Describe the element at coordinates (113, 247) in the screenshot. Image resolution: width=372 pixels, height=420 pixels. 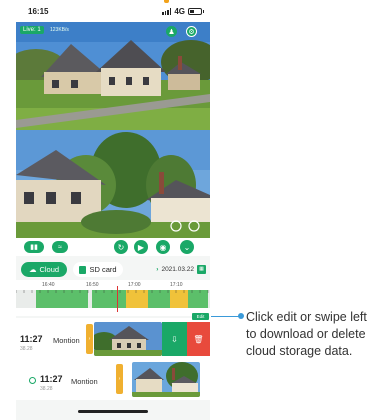
I see `control-bar: ▮▮ ≈ ↻ ▶ ◉ ⌄` at that location.